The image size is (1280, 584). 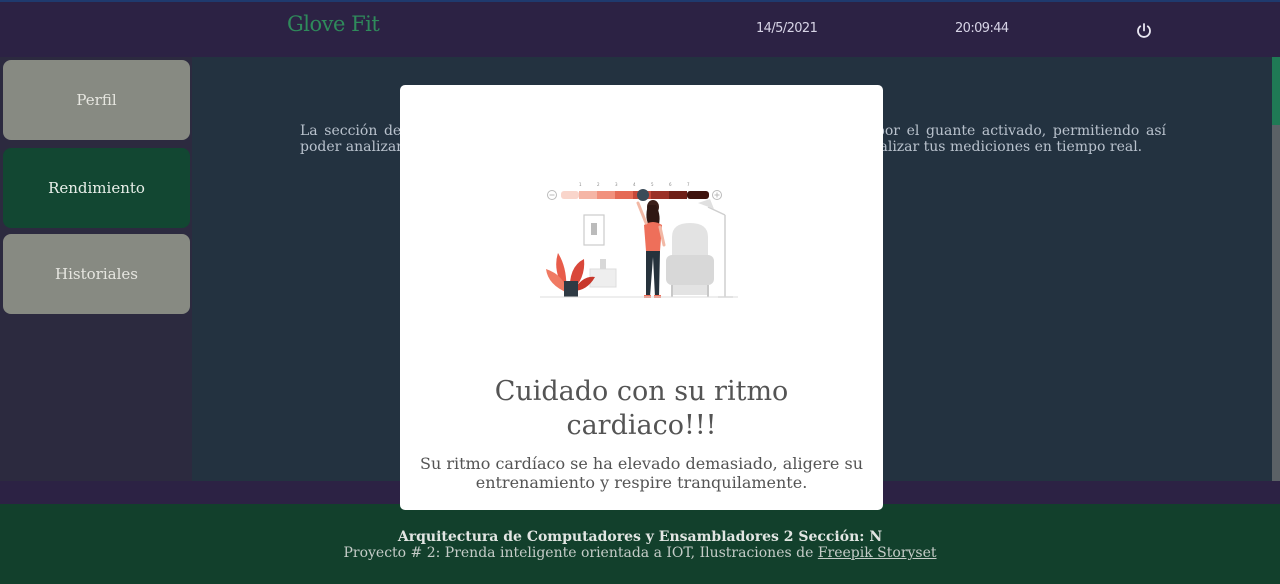 I want to click on thermostat-woman-illustration: 1 2 3 4 5 6 7, so click(x=642, y=242).